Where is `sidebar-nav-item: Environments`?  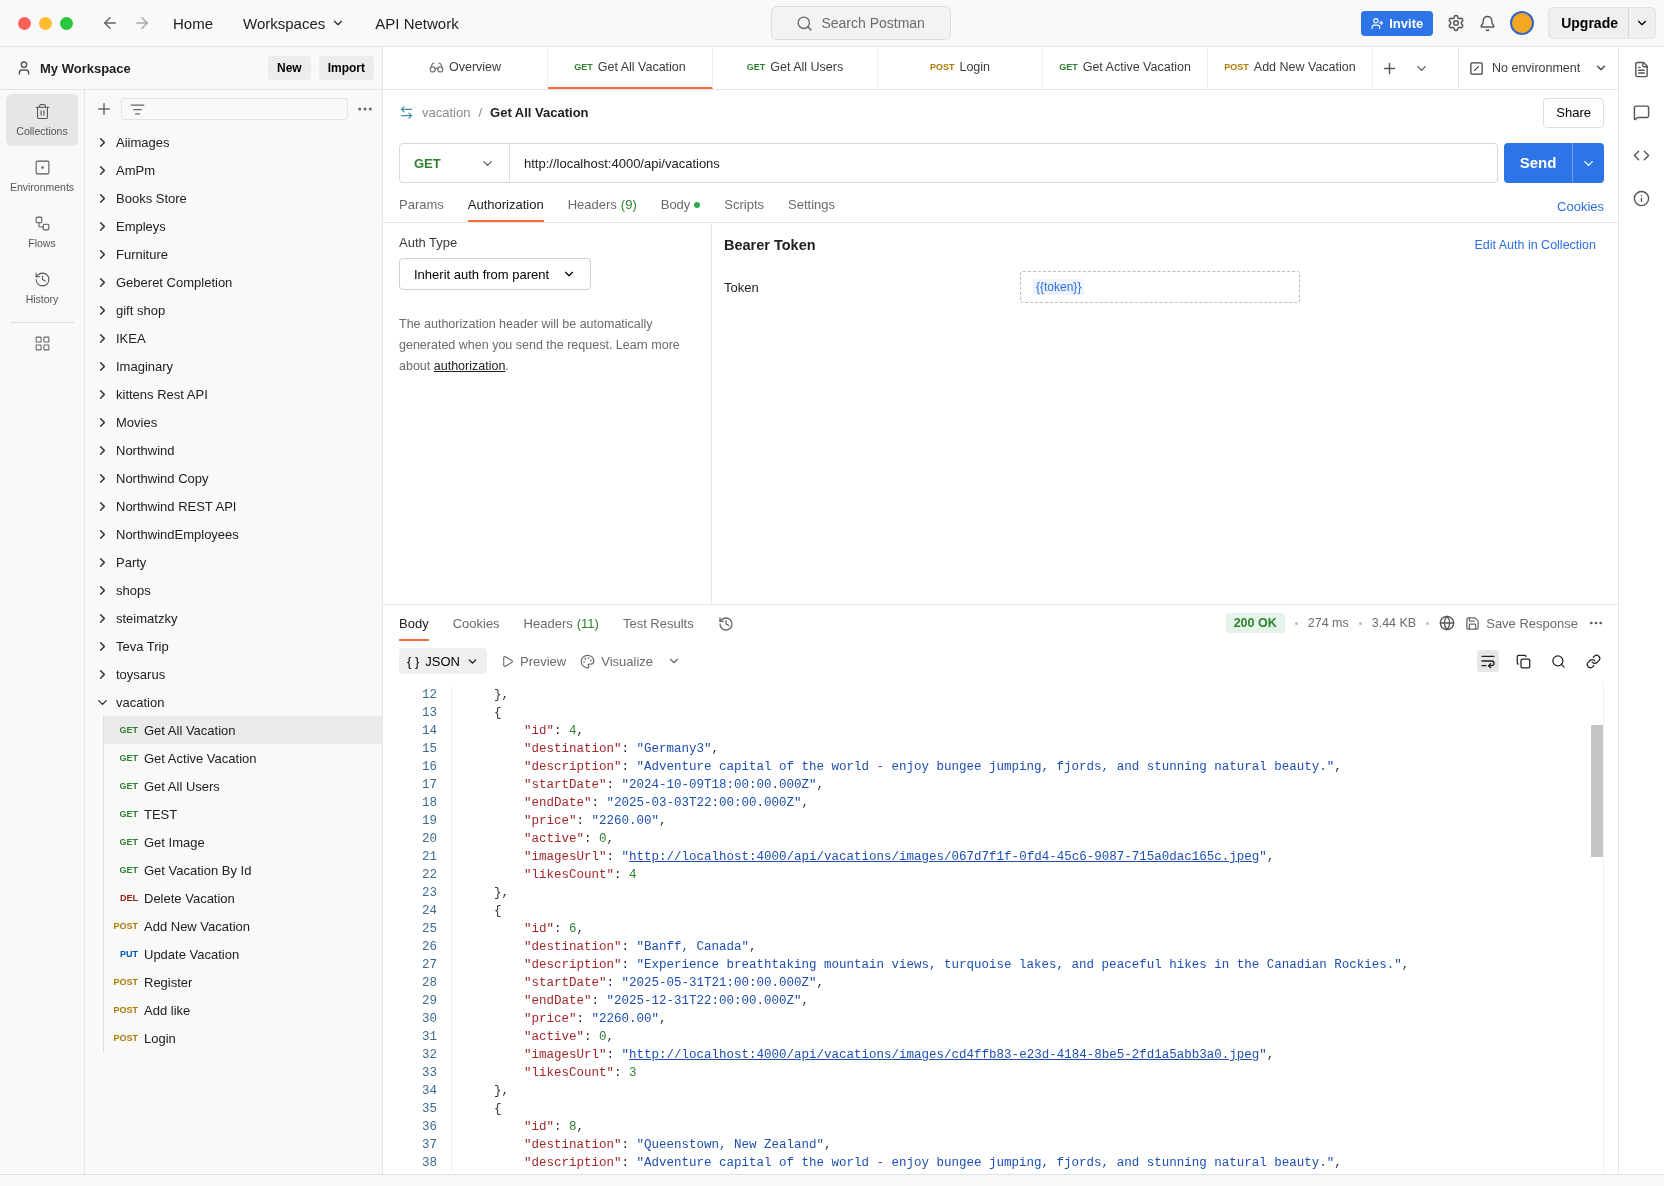
sidebar-nav-item: Environments is located at coordinates (42, 176).